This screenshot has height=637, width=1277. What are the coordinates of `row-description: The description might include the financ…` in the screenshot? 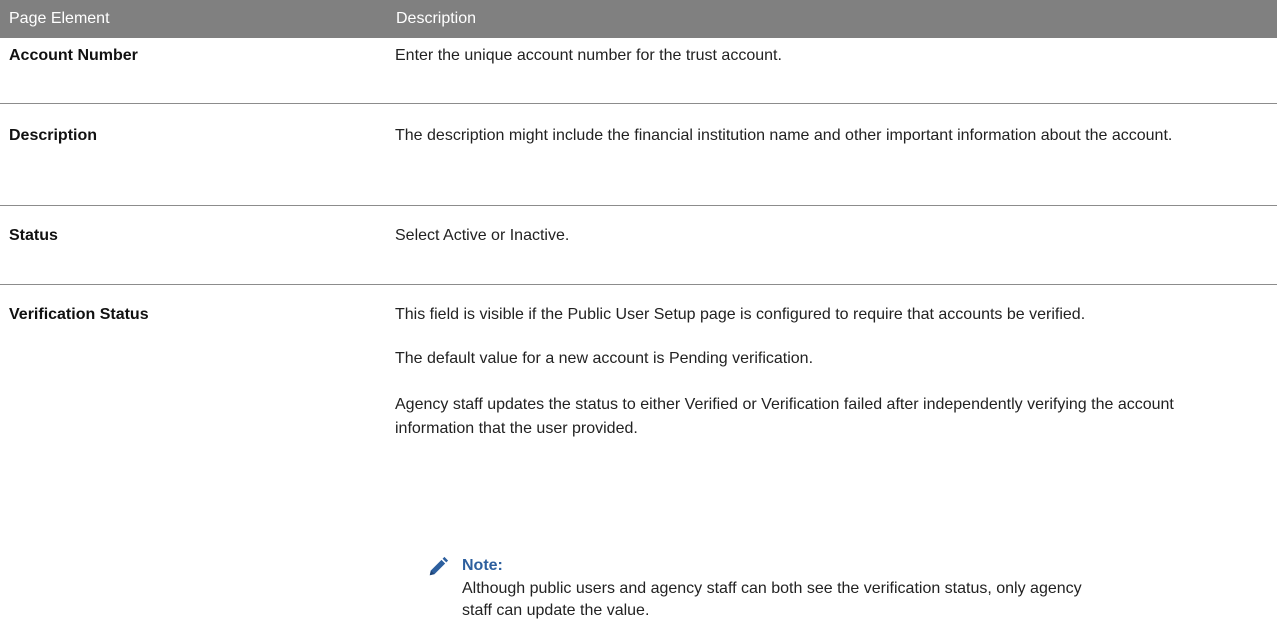 It's located at (815, 136).